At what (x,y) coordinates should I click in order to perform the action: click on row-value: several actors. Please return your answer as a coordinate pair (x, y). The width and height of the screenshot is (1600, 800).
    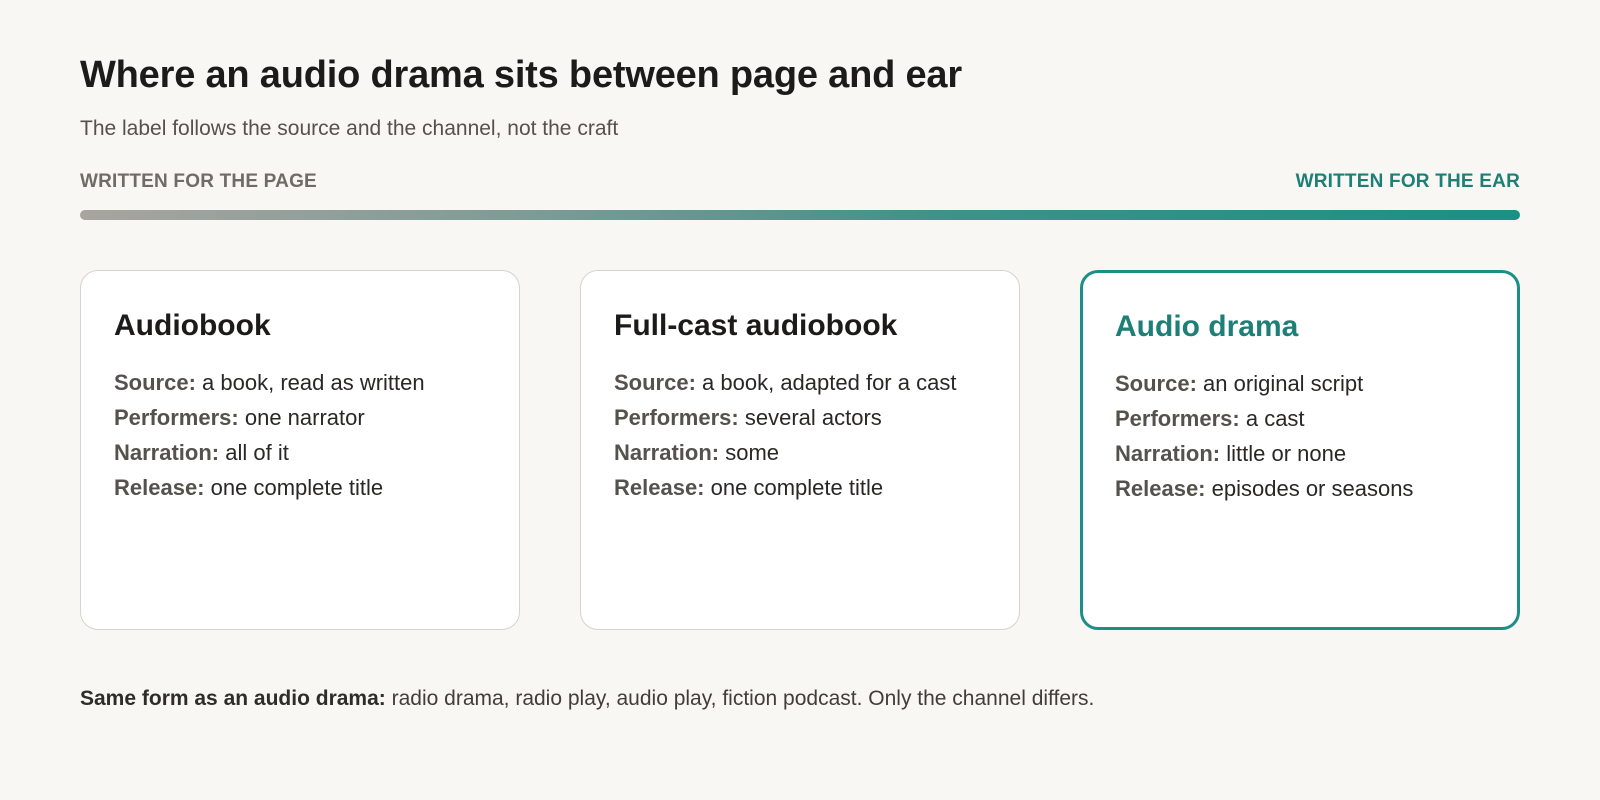
    Looking at the image, I should click on (813, 417).